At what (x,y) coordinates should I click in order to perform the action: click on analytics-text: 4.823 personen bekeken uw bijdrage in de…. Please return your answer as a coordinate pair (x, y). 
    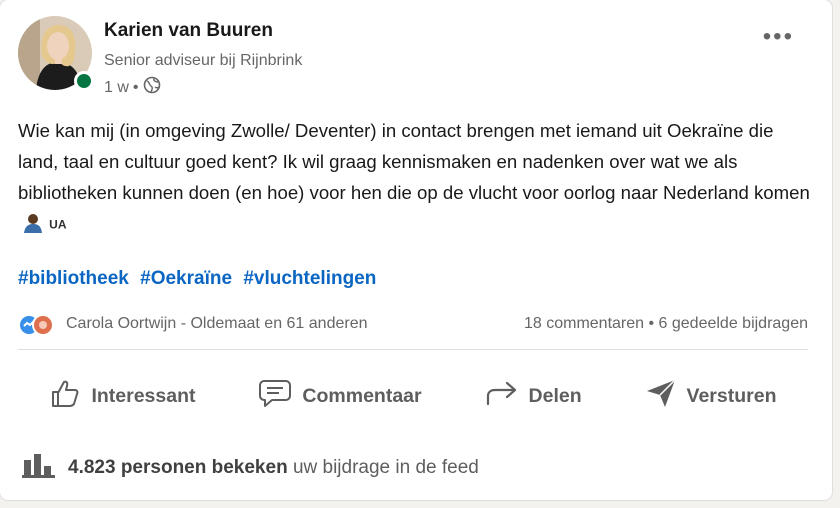
    Looking at the image, I should click on (273, 468).